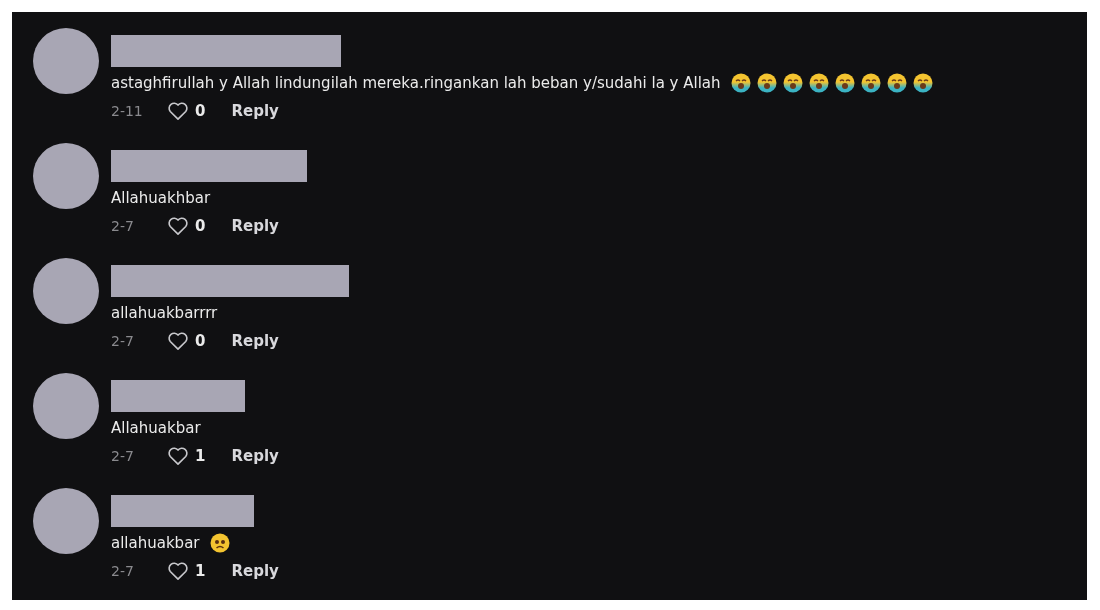  What do you see at coordinates (156, 428) in the screenshot?
I see `comment-text: Allahuakbar` at bounding box center [156, 428].